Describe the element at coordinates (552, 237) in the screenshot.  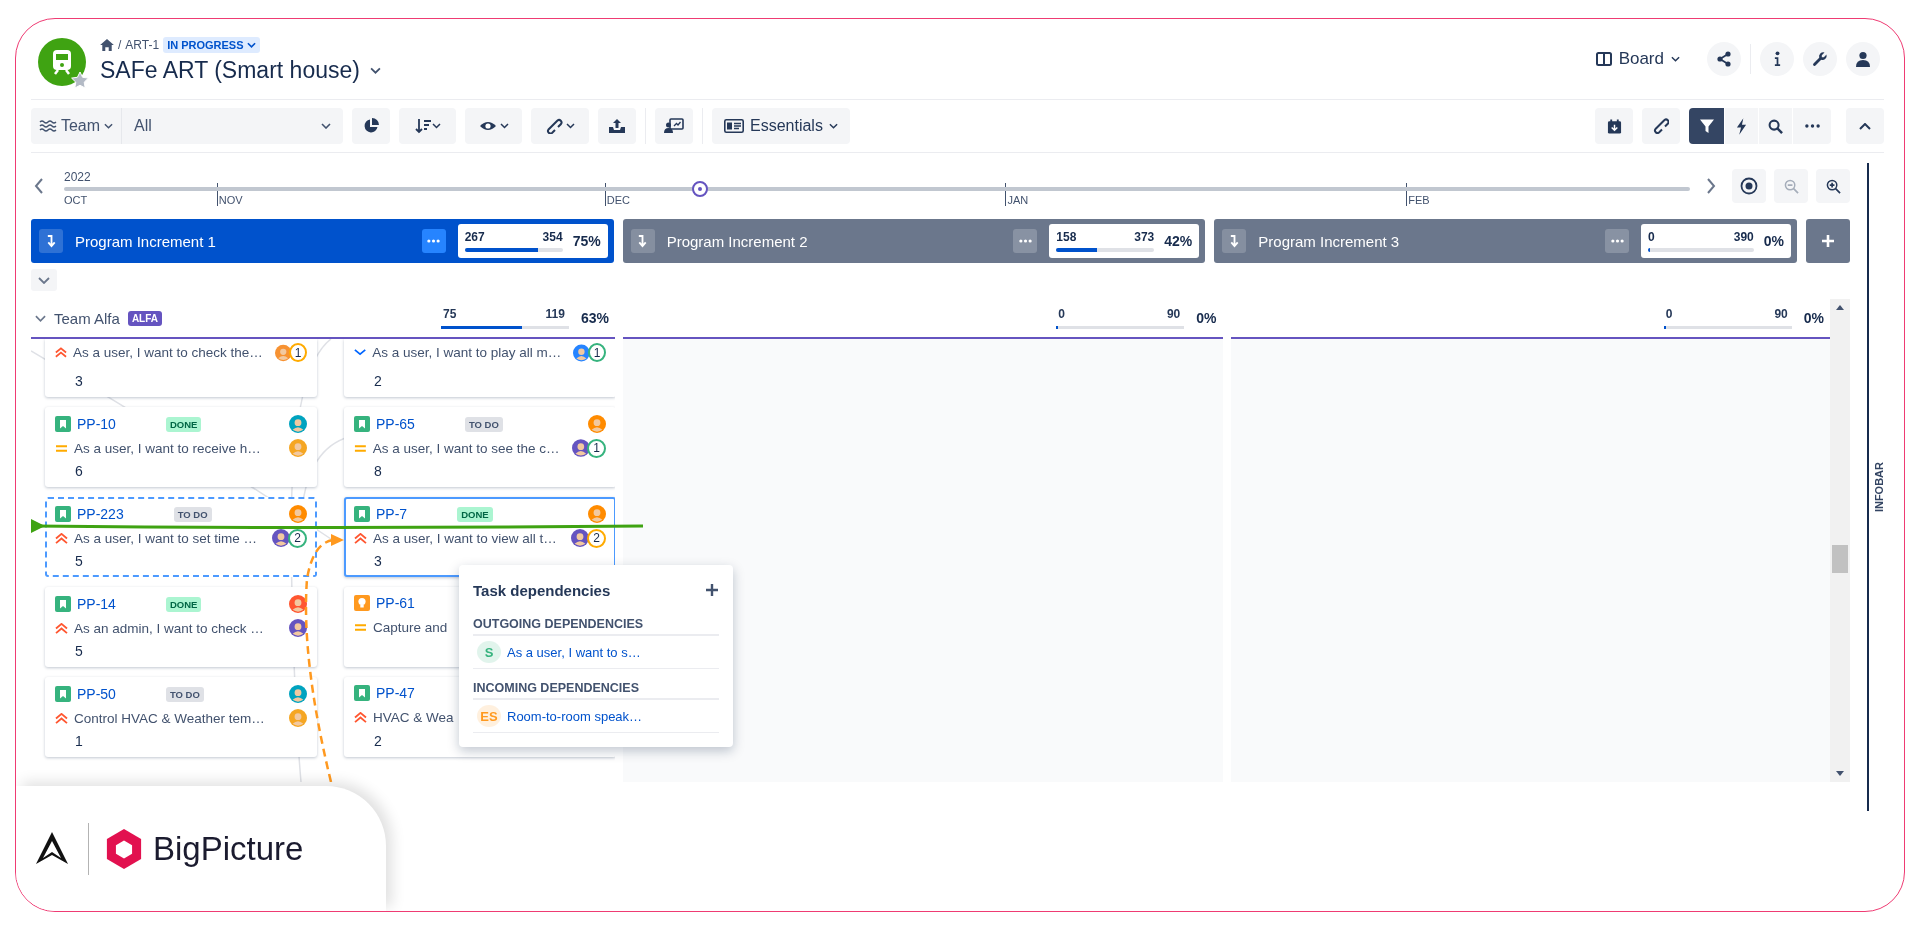
I see `total-count: 354` at that location.